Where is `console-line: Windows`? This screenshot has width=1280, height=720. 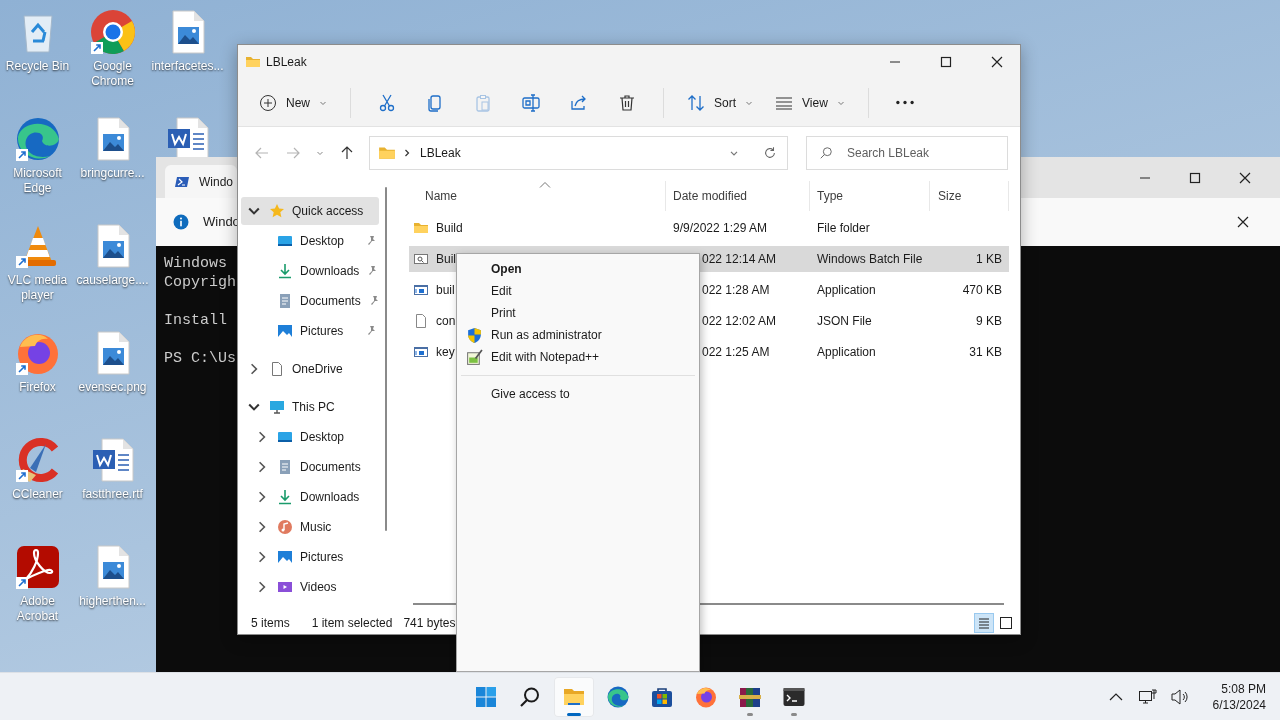 console-line: Windows is located at coordinates (195, 263).